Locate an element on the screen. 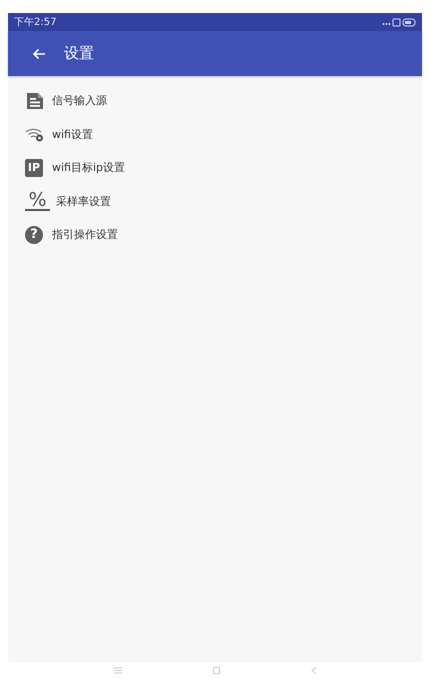  settings-item: IP wifi目标ip设置 is located at coordinates (215, 167).